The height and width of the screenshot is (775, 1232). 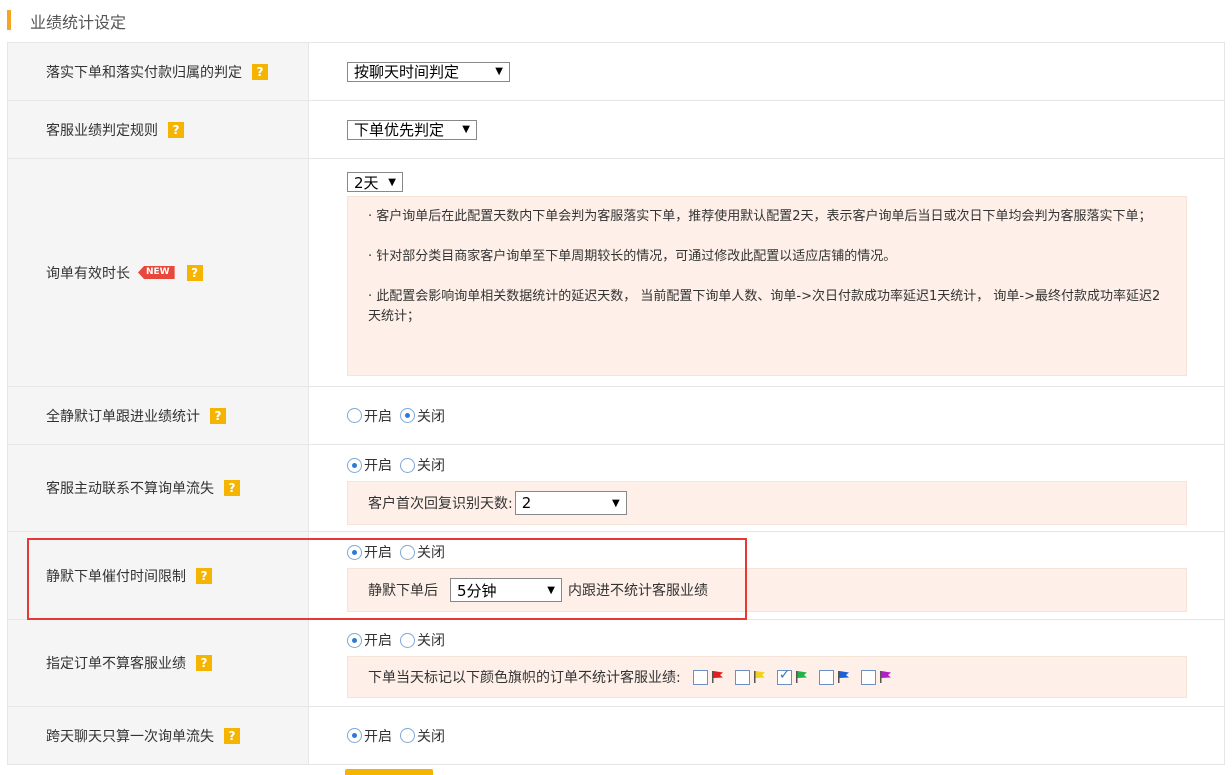 I want to click on flags-panel: 下单当天标记以下颜色旗帜的订单不统计客服业绩:, so click(x=767, y=677).